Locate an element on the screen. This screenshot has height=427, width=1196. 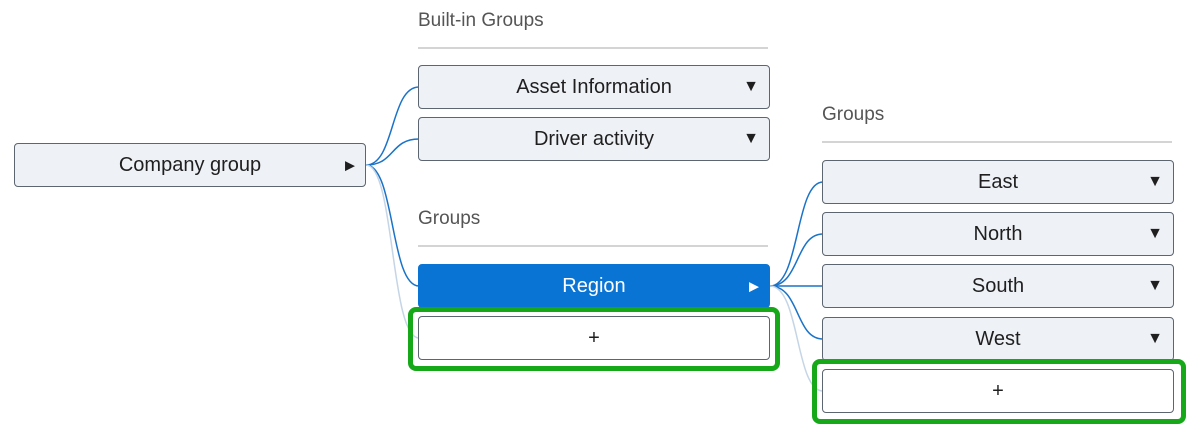
region-label: Region is located at coordinates (594, 285).